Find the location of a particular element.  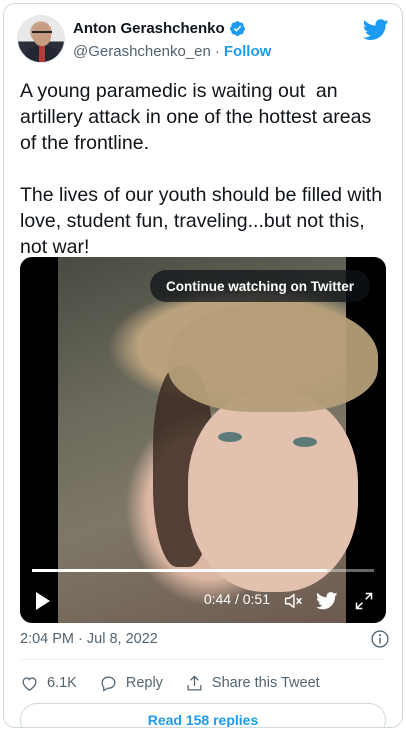

fullscreen-icon is located at coordinates (364, 601).